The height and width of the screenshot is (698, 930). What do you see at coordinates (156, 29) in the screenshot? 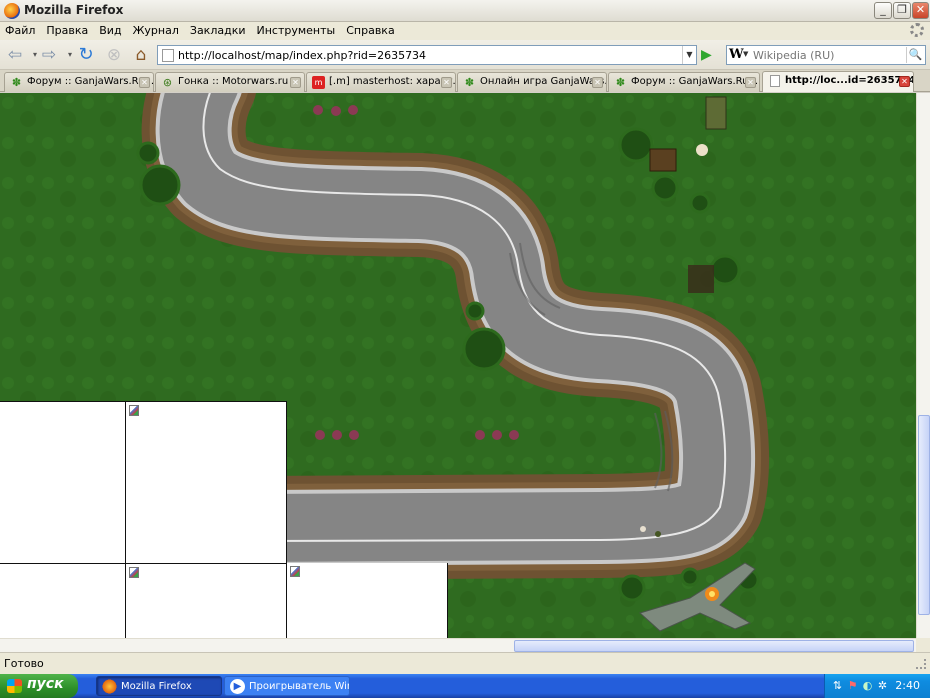
I see `menu-history: Журнал` at bounding box center [156, 29].